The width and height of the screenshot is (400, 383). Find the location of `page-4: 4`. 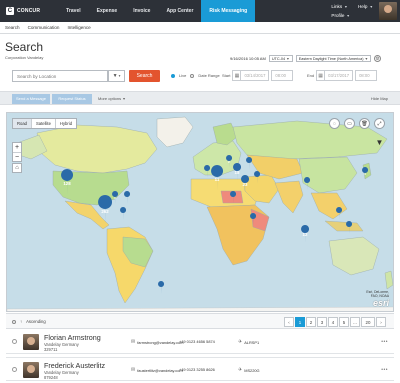

page-4: 4 is located at coordinates (333, 322).